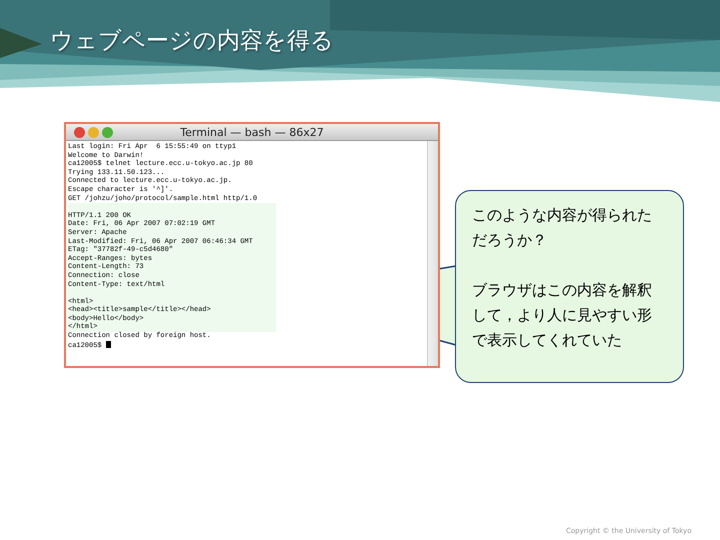 The image size is (720, 540). What do you see at coordinates (93, 132) in the screenshot?
I see `minimize-icon` at bounding box center [93, 132].